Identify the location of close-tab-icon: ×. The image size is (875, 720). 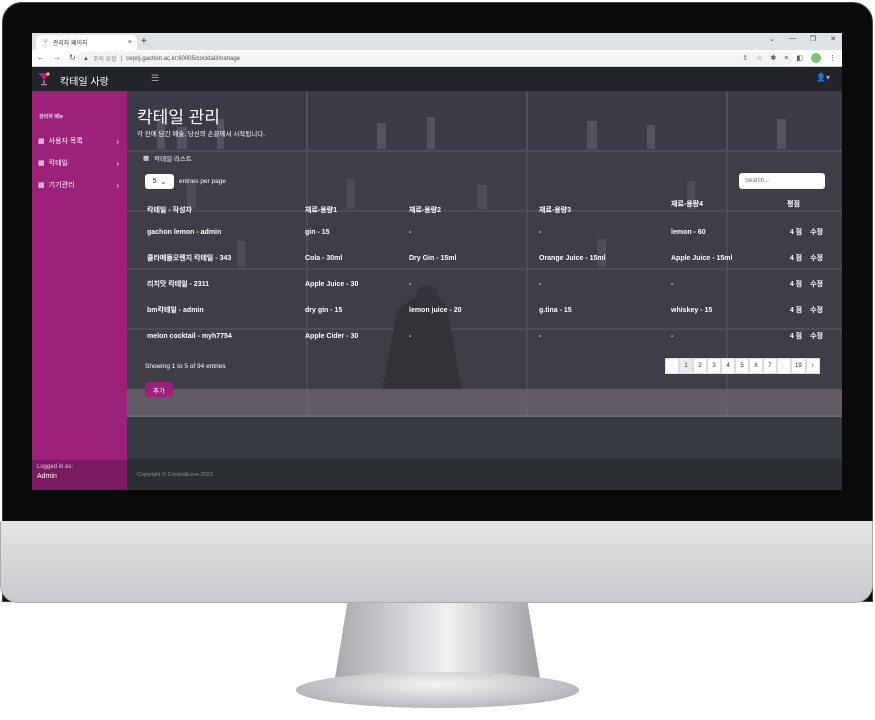
(130, 42).